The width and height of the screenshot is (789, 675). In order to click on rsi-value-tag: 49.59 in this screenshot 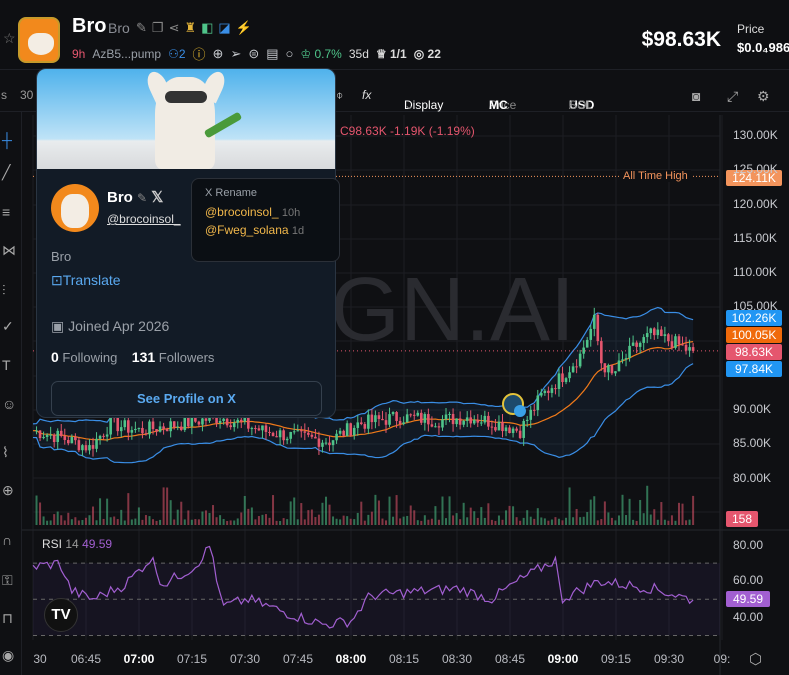, I will do `click(748, 599)`.